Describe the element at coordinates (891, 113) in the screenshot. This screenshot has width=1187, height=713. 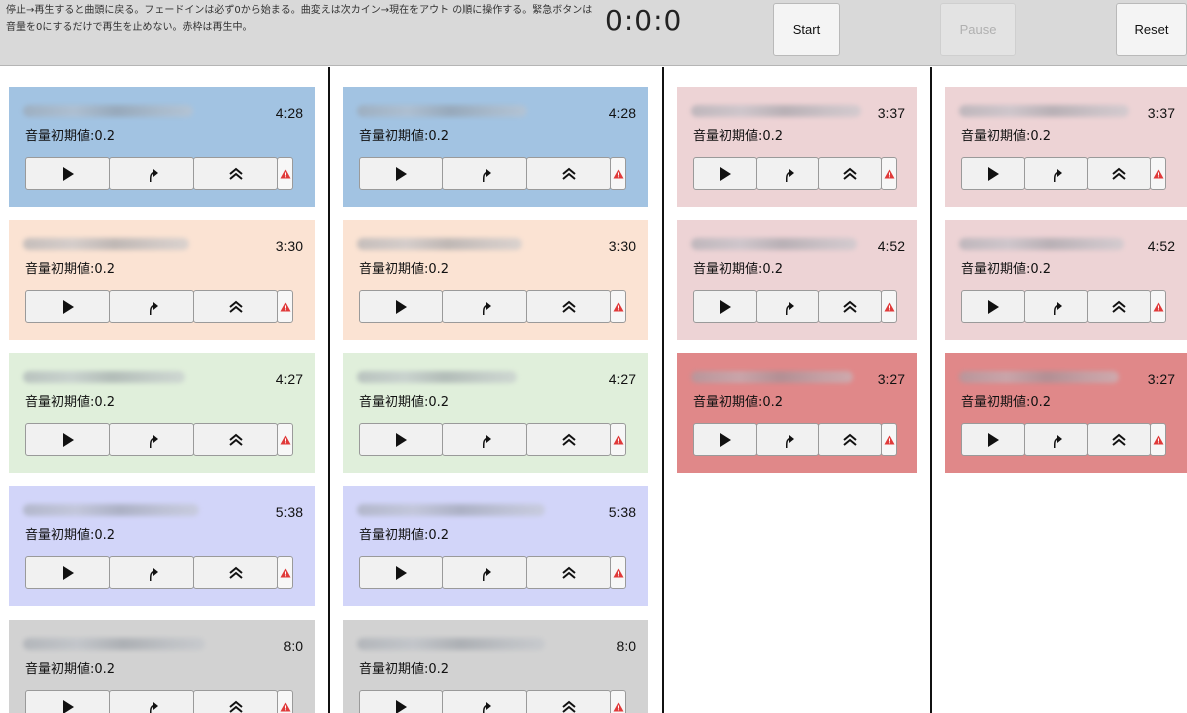
I see `track-duration: 3:37` at that location.